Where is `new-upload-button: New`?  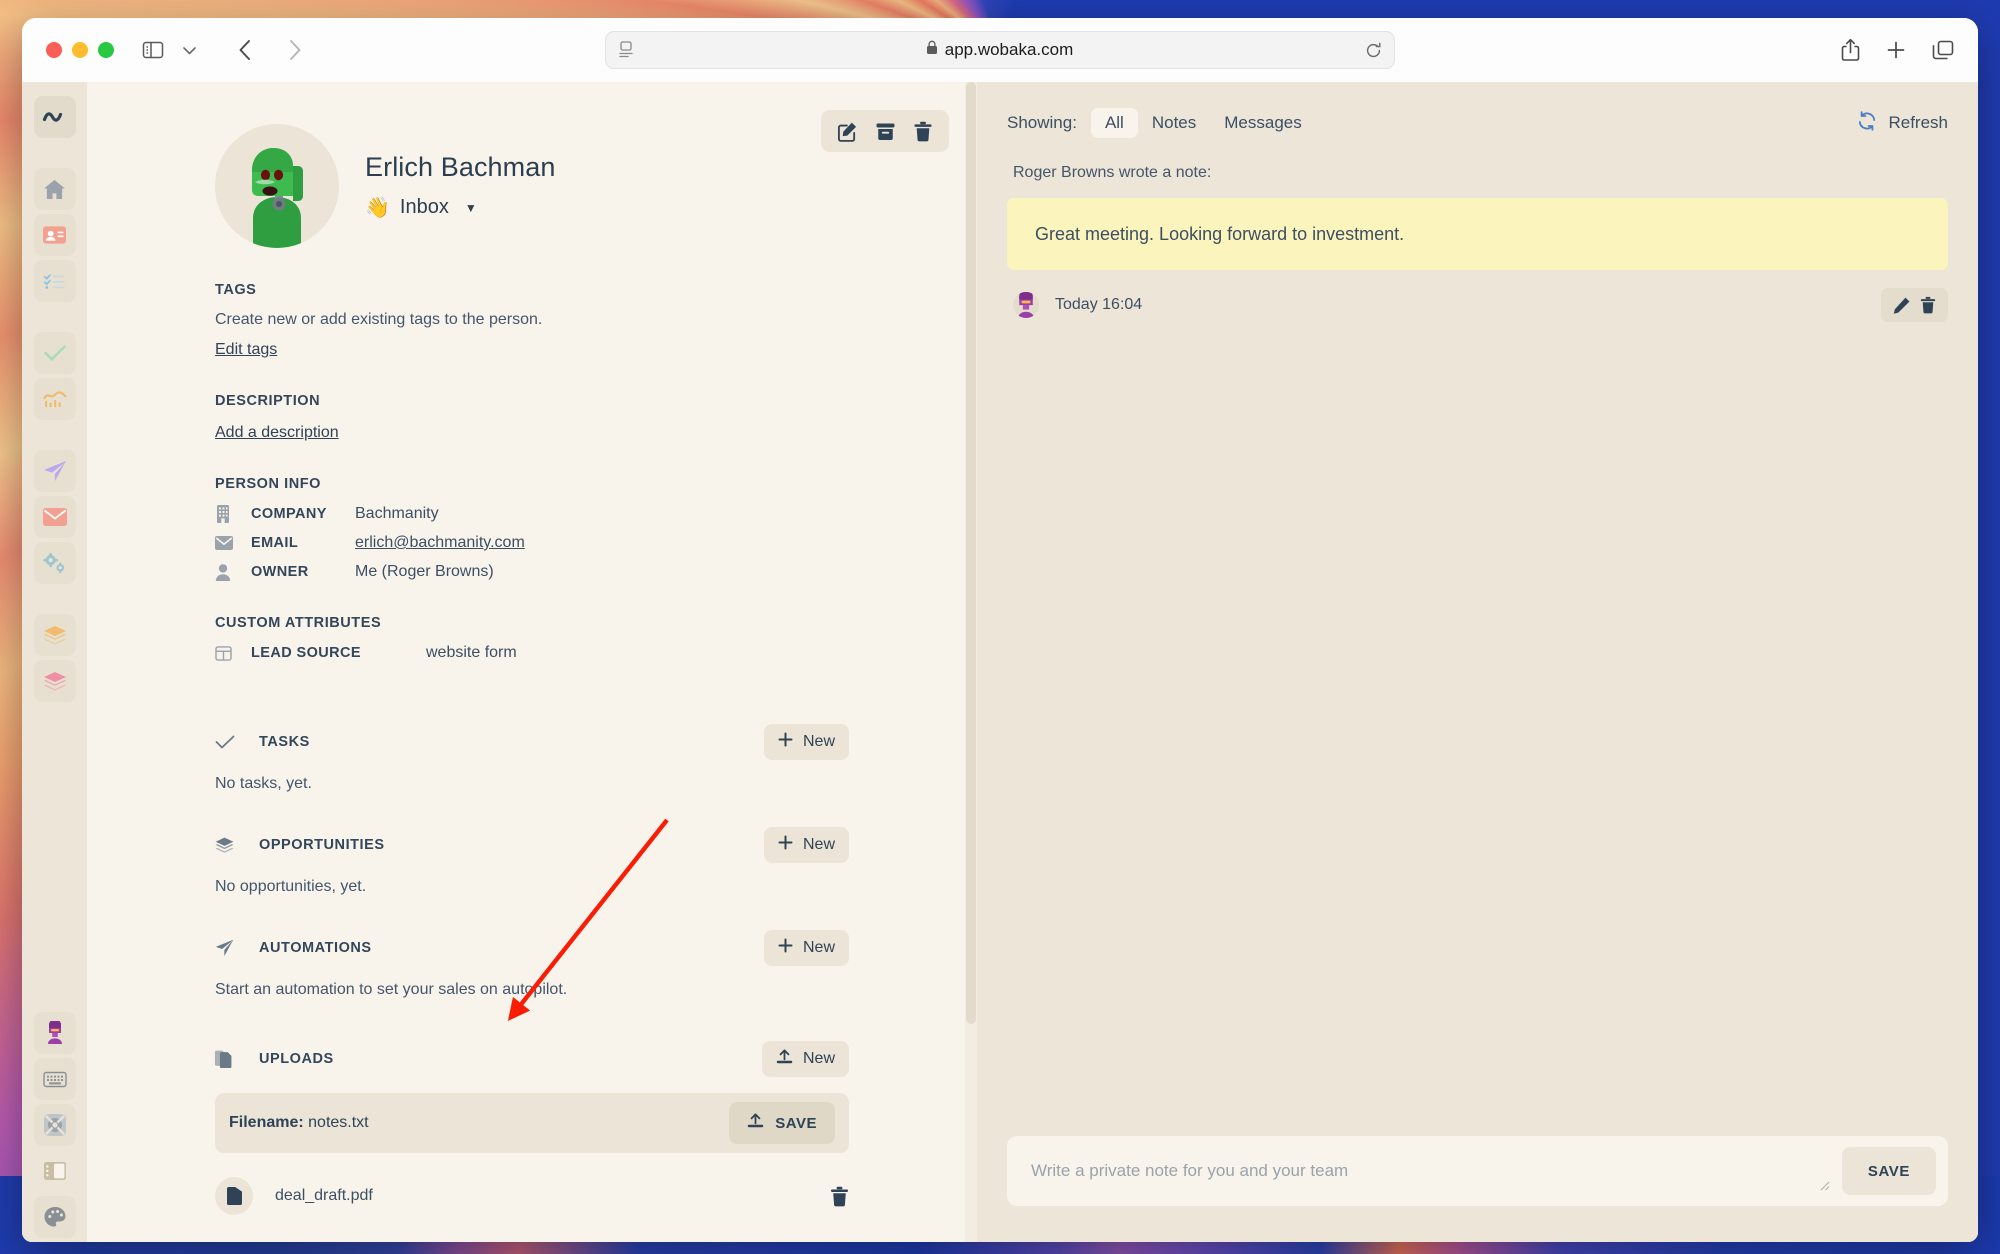 new-upload-button: New is located at coordinates (805, 1059).